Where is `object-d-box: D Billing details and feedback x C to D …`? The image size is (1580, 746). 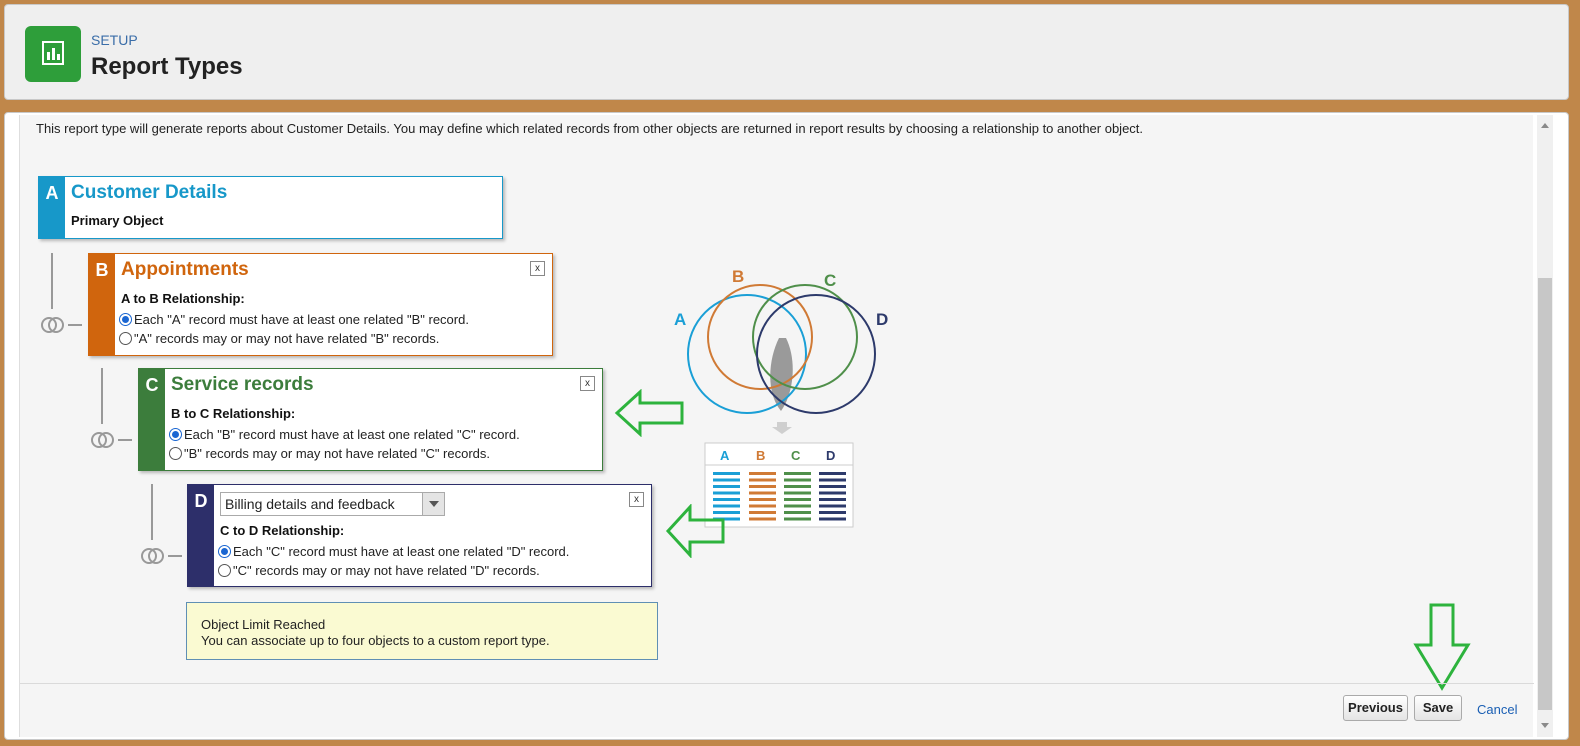 object-d-box: D Billing details and feedback x C to D … is located at coordinates (419, 535).